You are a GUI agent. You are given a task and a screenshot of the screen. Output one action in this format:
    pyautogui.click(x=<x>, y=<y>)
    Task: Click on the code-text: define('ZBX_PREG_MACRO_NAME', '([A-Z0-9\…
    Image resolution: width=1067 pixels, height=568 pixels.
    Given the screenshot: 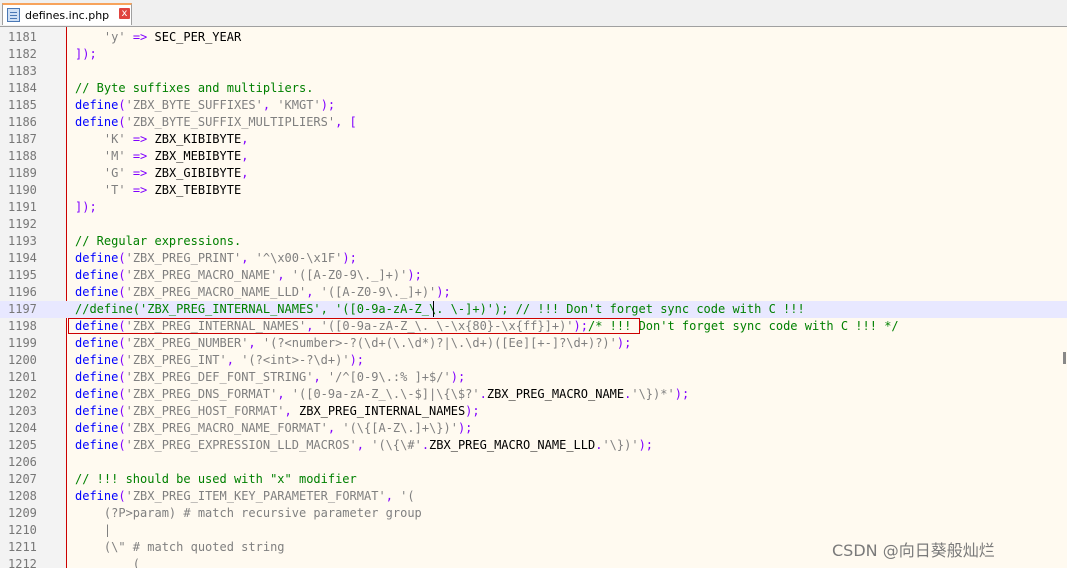 What is the action you would take?
    pyautogui.click(x=248, y=275)
    